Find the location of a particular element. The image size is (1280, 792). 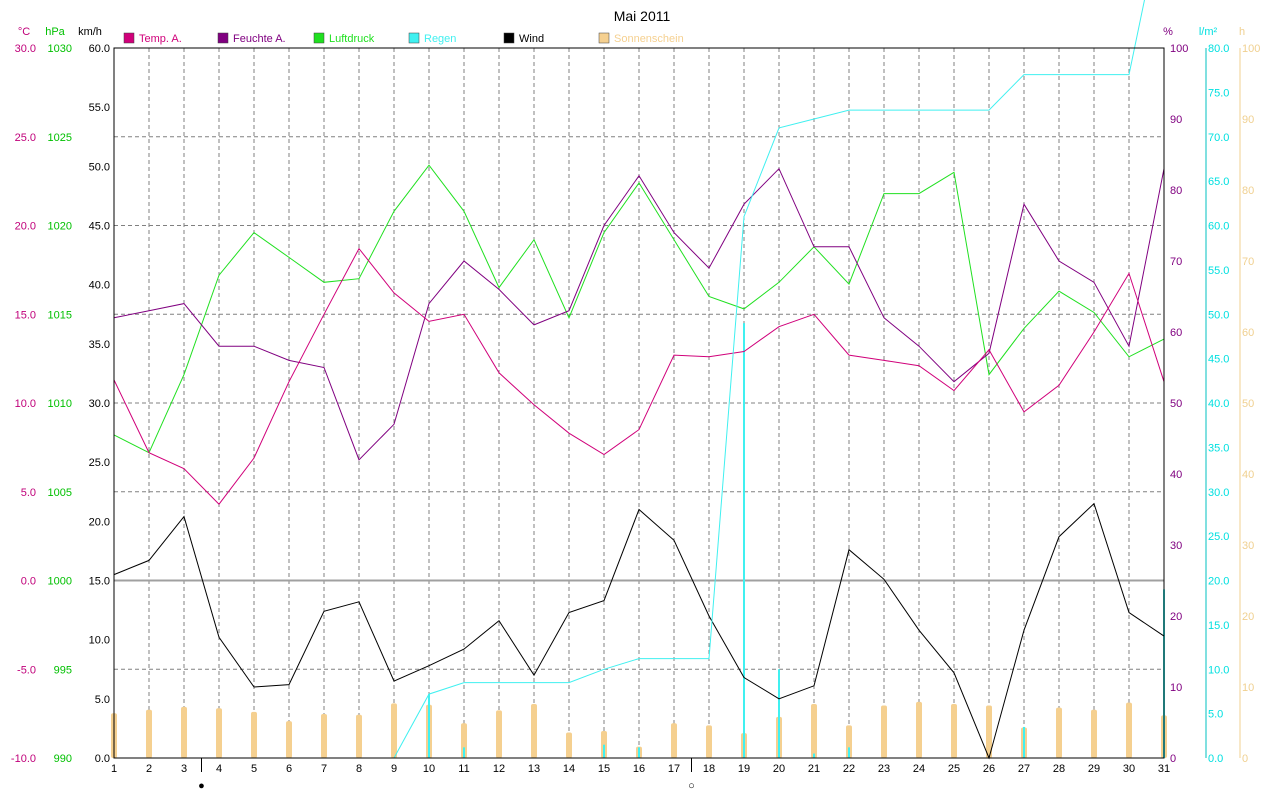

wind-axis-tick-label: 60.0 is located at coordinates (99, 49).